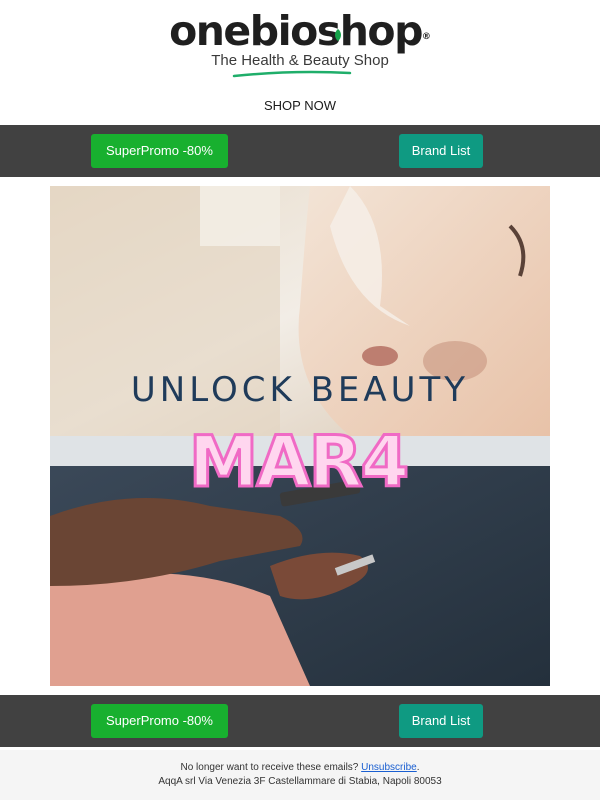 The height and width of the screenshot is (800, 600). I want to click on shop-now-link: SHOP NOW, so click(300, 106).